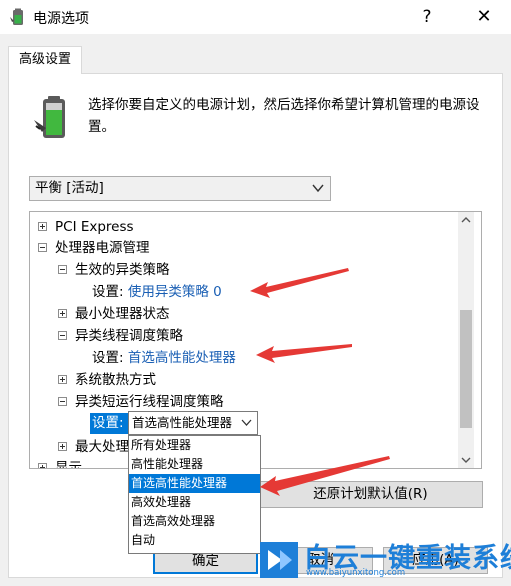 The width and height of the screenshot is (511, 586). I want to click on tree-setting-row: 设置: 首选高性能处理器, so click(164, 358).